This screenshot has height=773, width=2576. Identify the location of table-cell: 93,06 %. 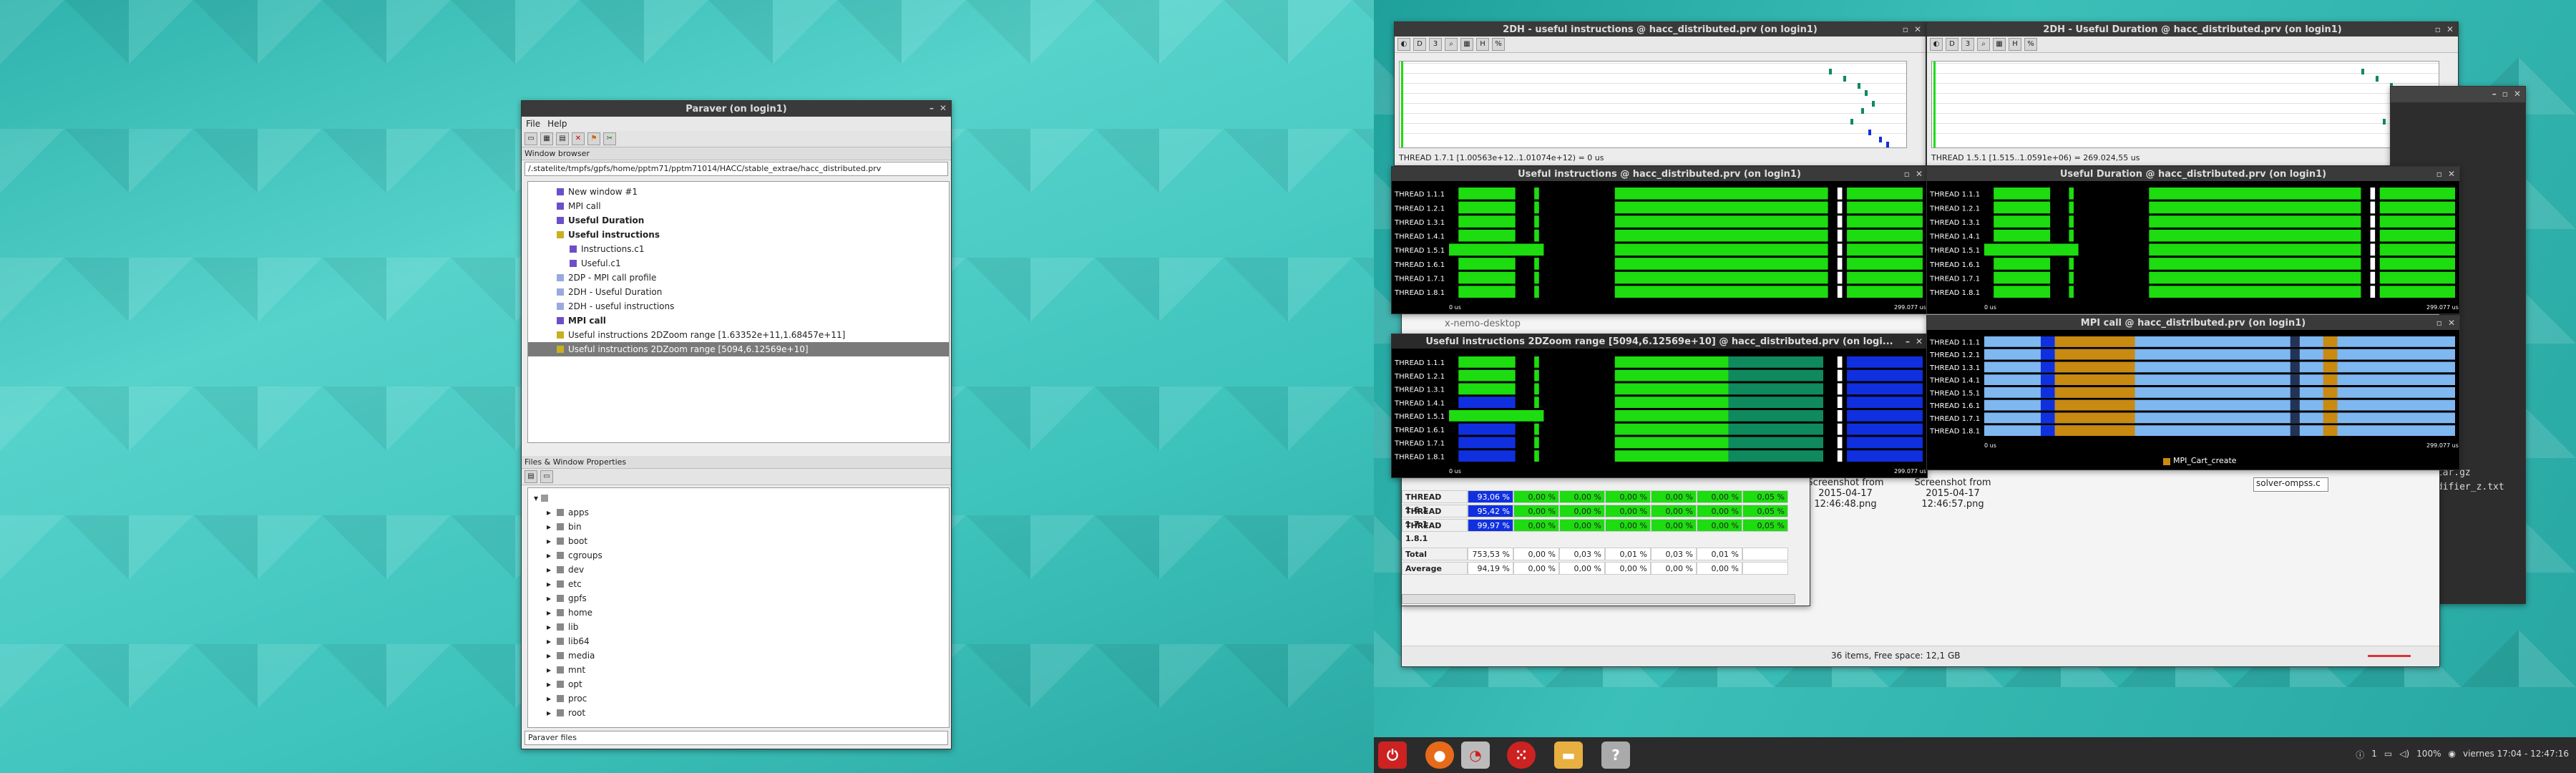
(1490, 496).